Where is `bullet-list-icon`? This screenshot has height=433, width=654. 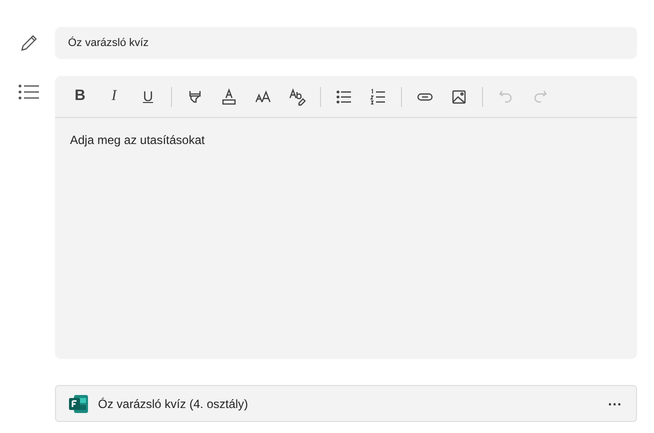 bullet-list-icon is located at coordinates (344, 97).